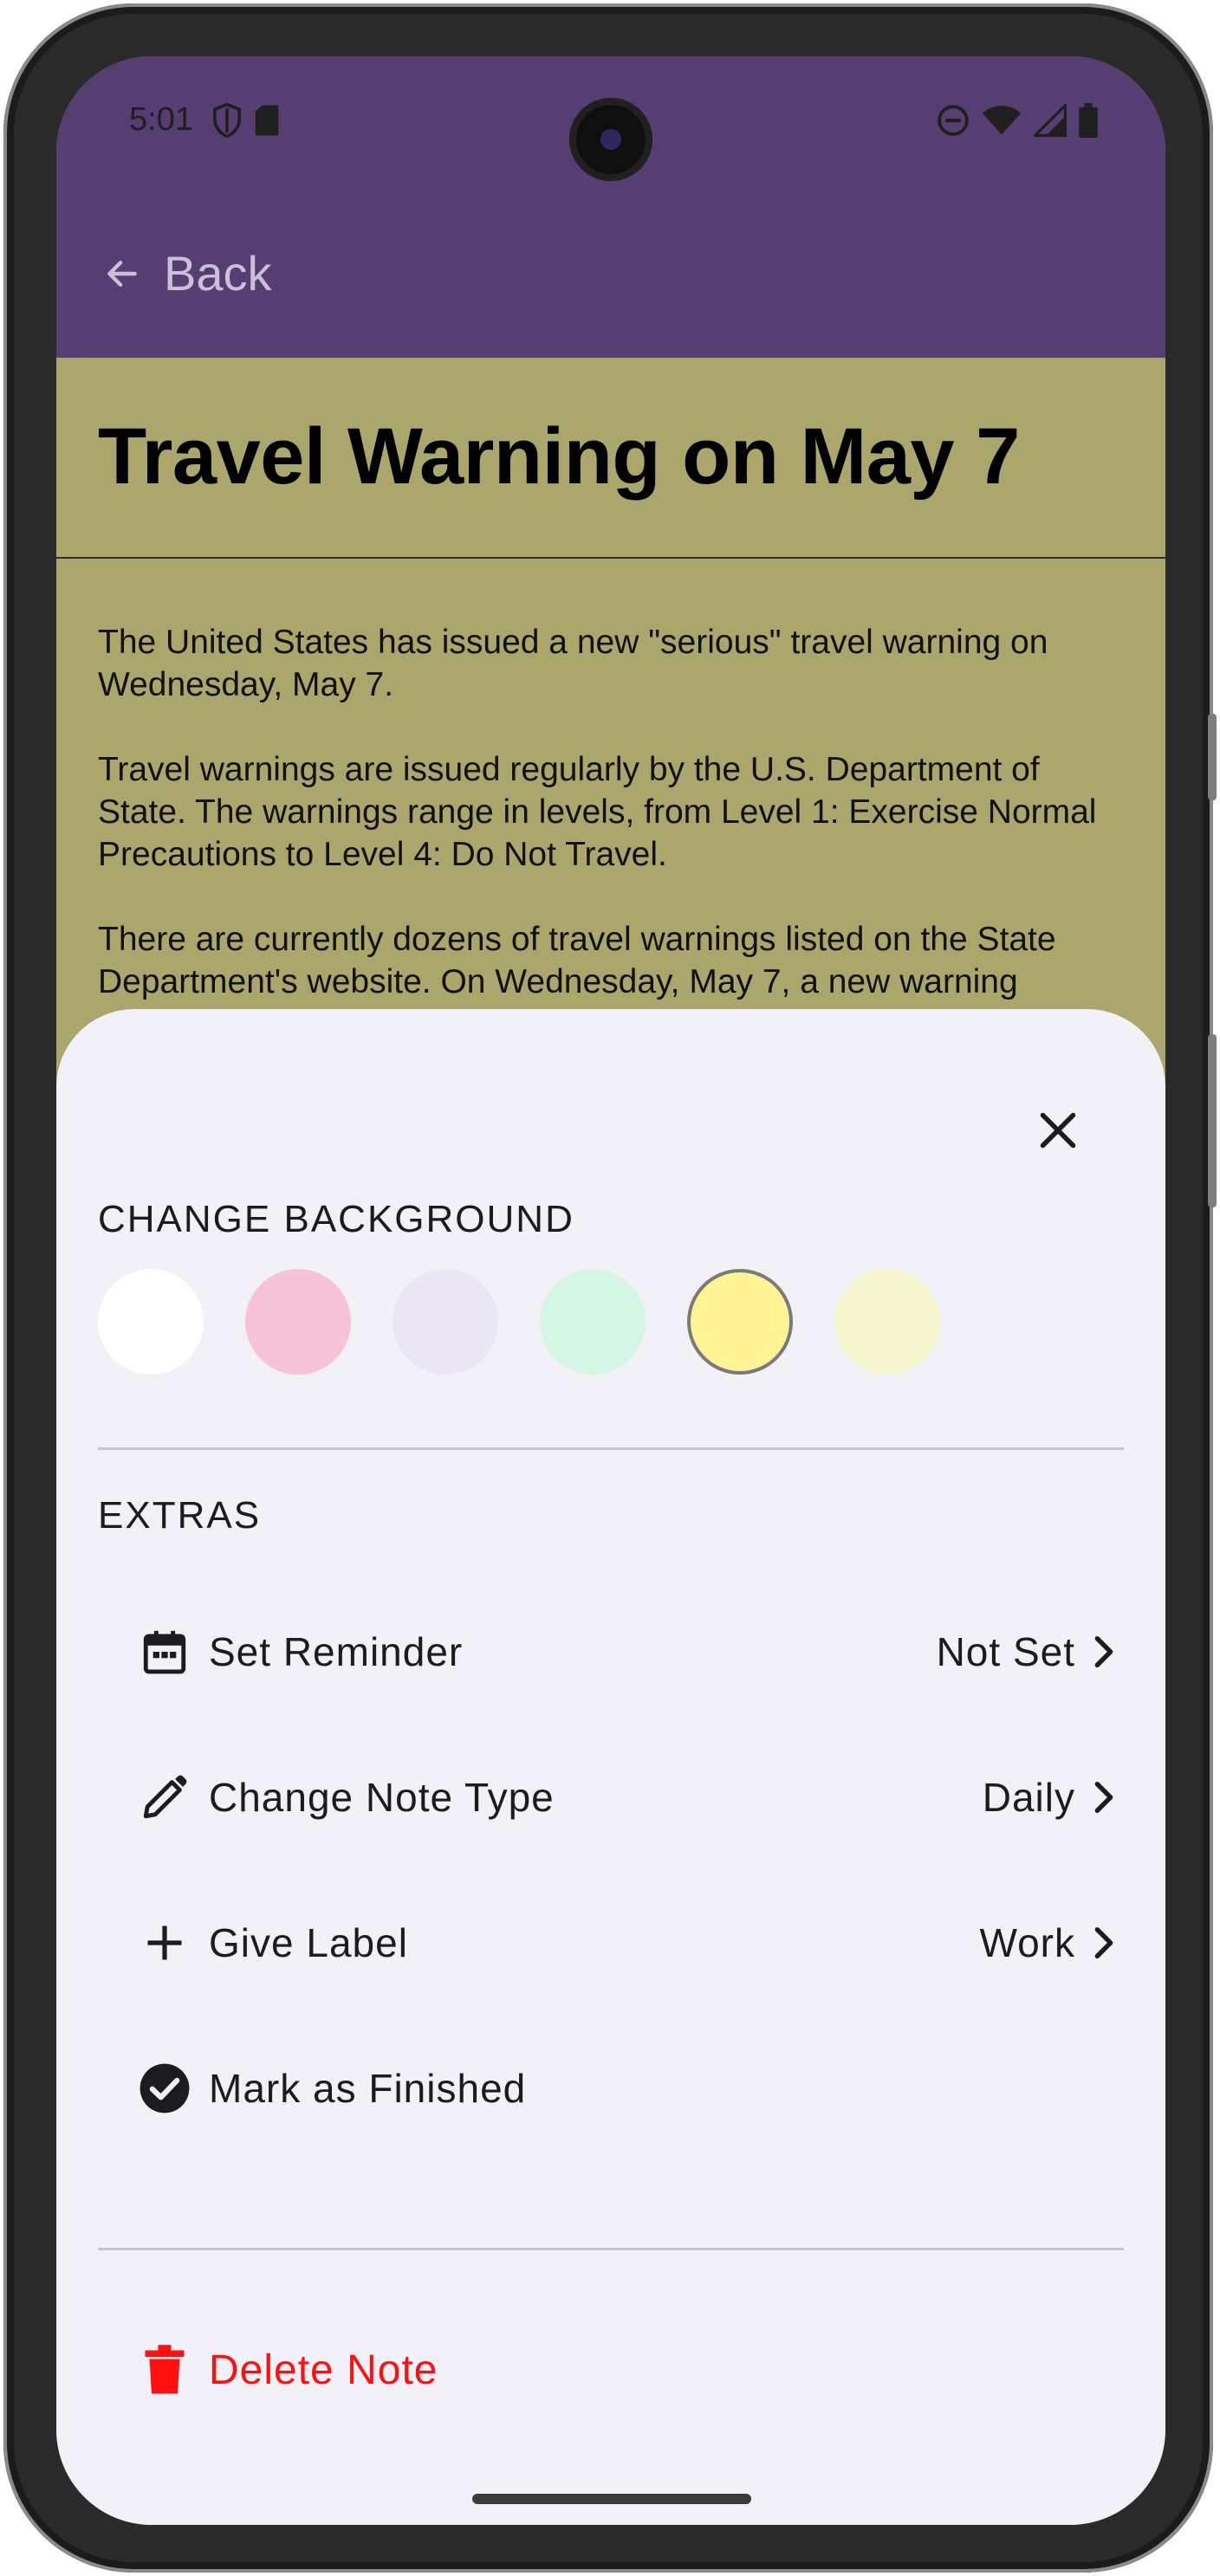 This screenshot has width=1220, height=2576. Describe the element at coordinates (887, 1322) in the screenshot. I see `swatch-cream` at that location.